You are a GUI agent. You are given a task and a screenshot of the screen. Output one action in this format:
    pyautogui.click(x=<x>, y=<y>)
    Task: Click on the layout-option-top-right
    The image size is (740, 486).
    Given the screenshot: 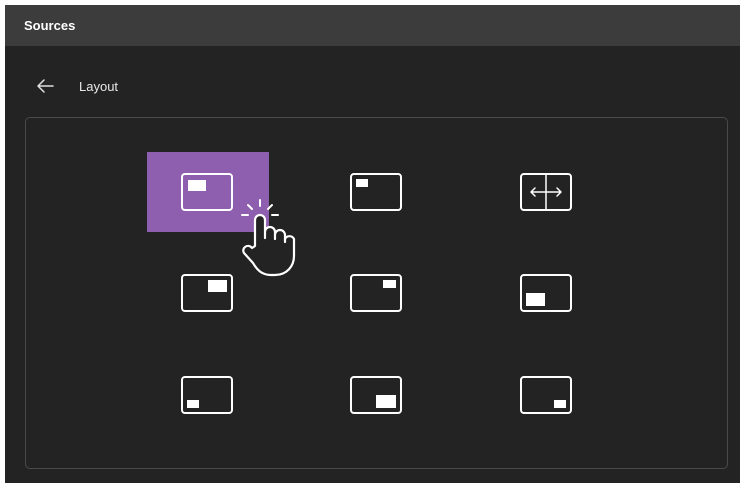 What is the action you would take?
    pyautogui.click(x=208, y=293)
    